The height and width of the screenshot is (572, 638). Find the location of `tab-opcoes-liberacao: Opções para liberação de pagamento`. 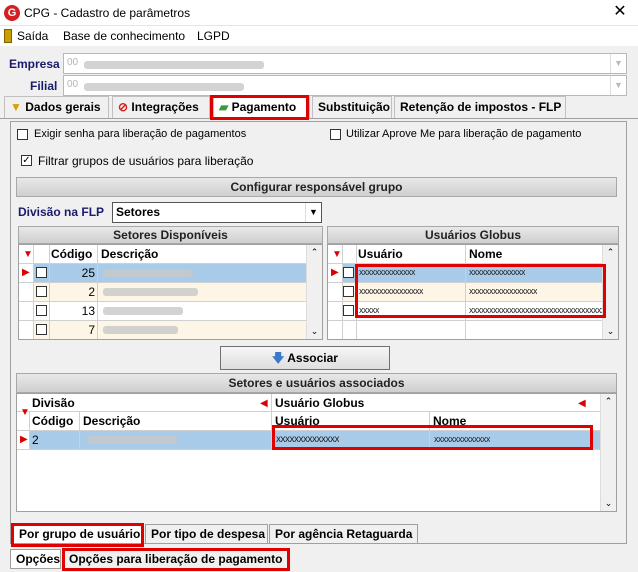

tab-opcoes-liberacao: Opções para liberação de pagamento is located at coordinates (176, 559).